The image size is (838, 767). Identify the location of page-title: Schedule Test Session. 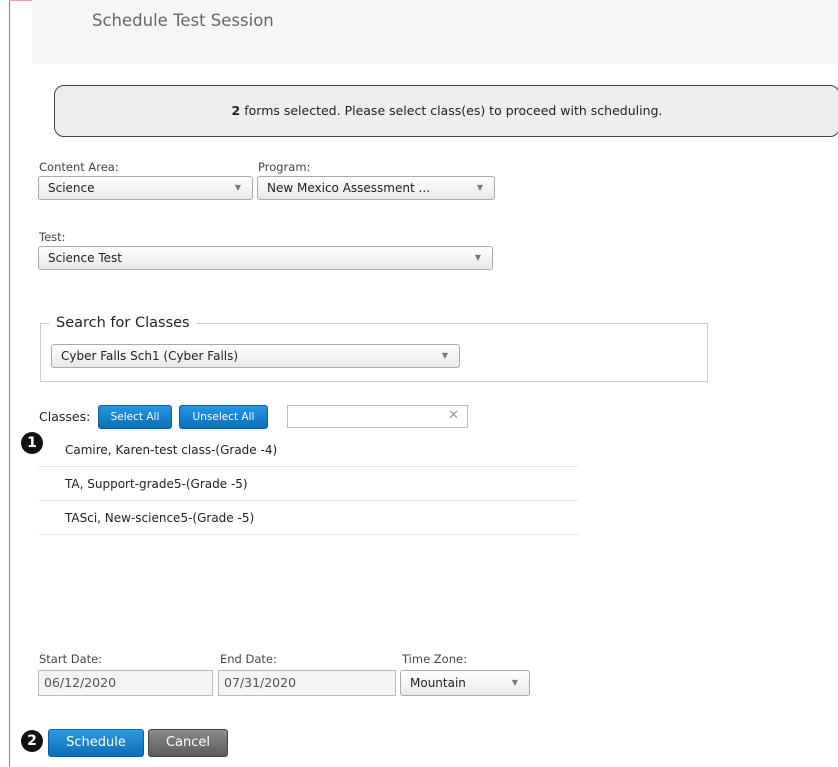
(183, 20).